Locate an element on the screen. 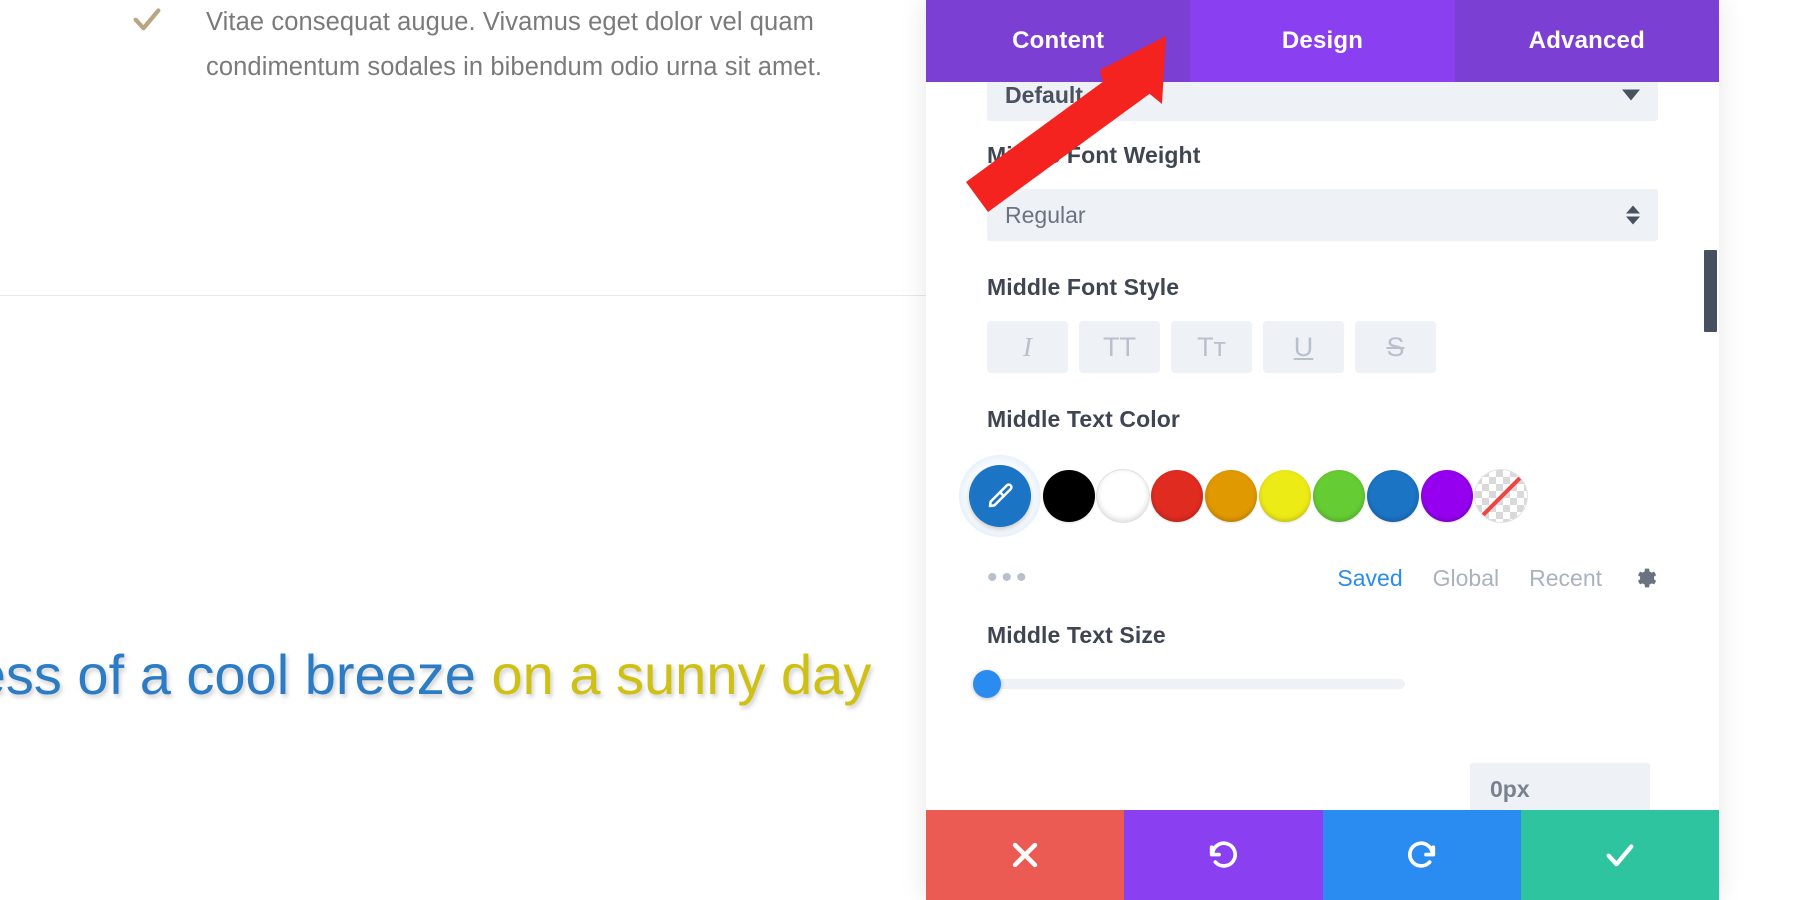  strikethrough-button: S is located at coordinates (1395, 347).